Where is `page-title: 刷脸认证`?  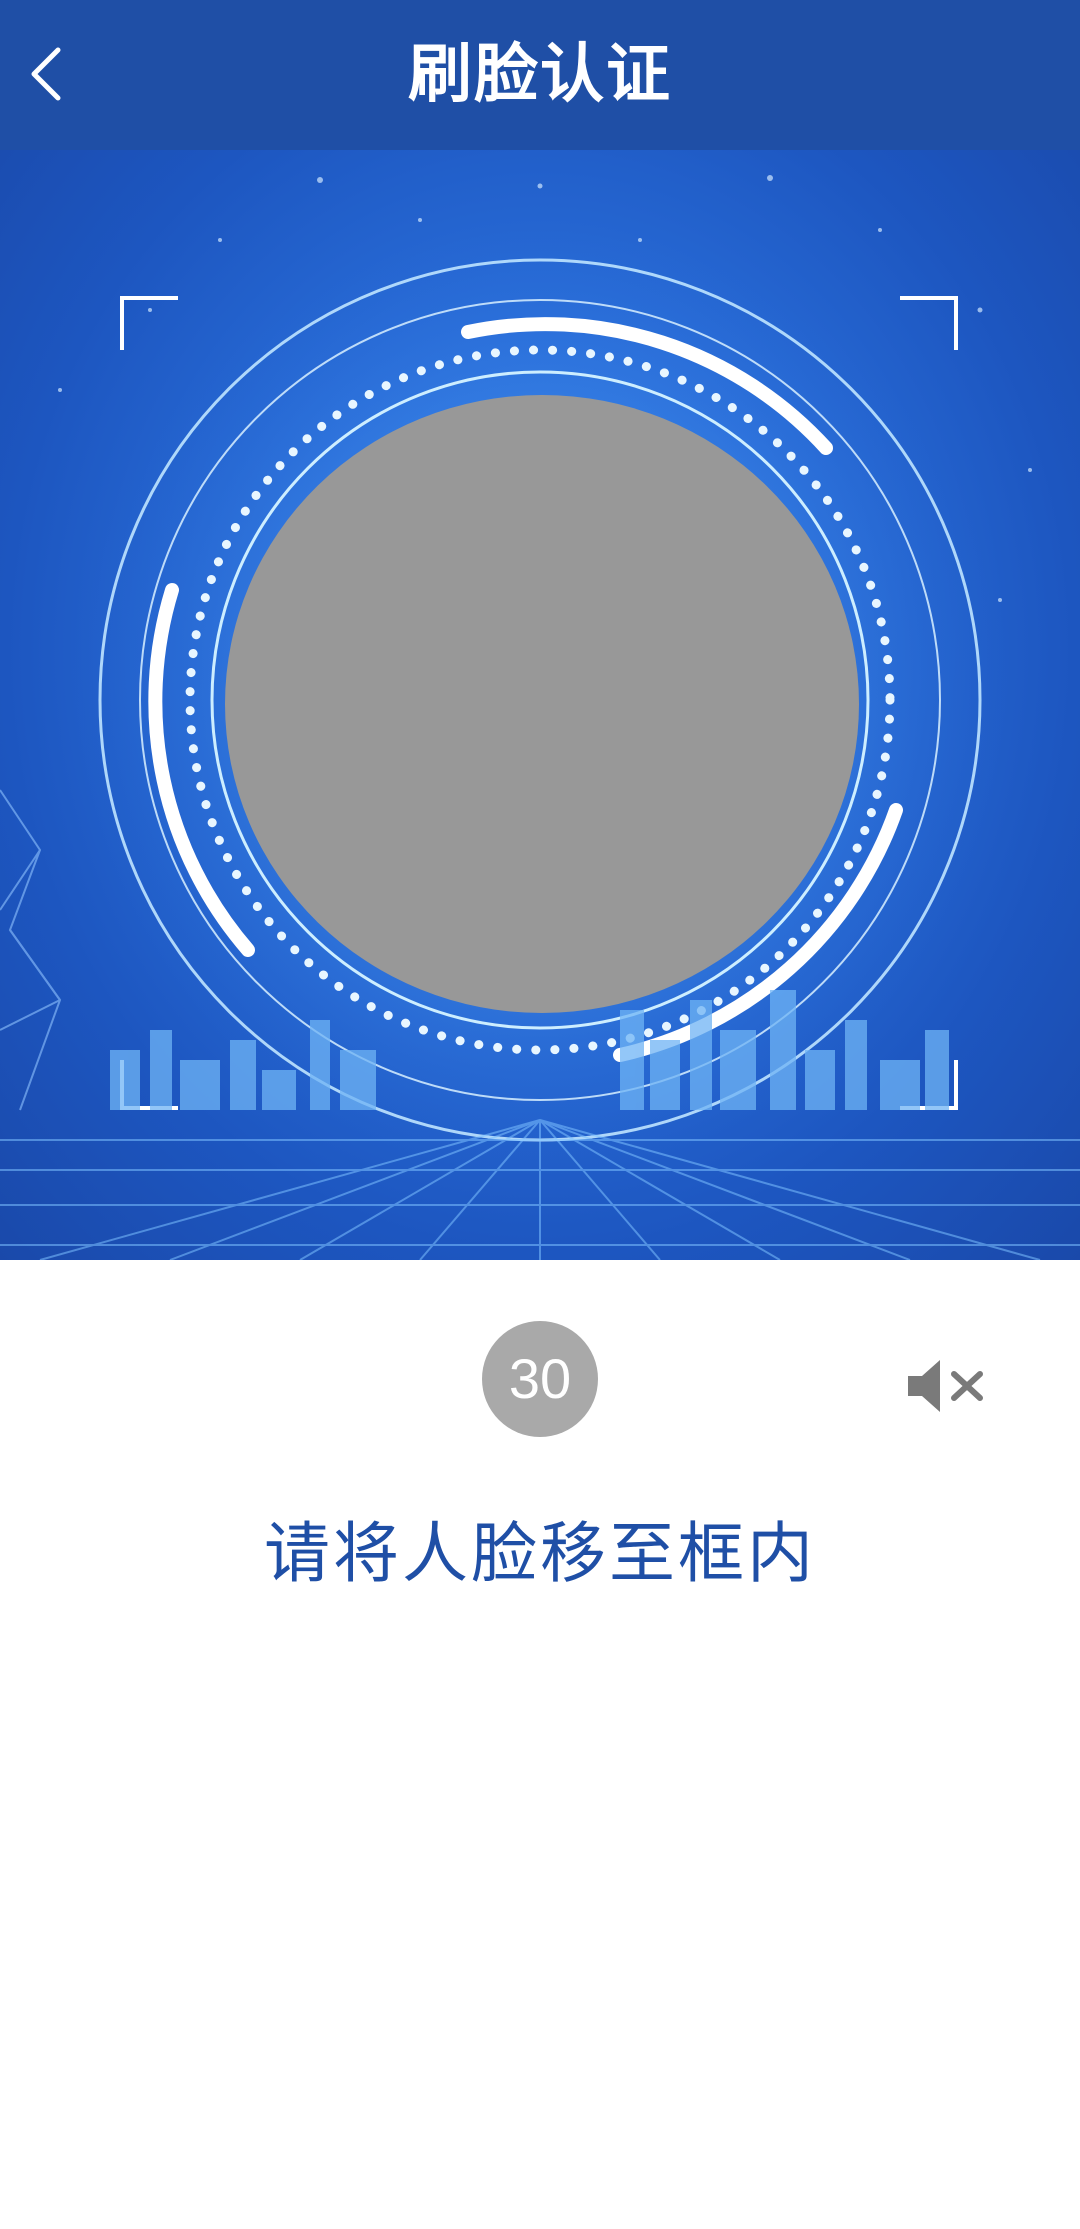
page-title: 刷脸认证 is located at coordinates (540, 75).